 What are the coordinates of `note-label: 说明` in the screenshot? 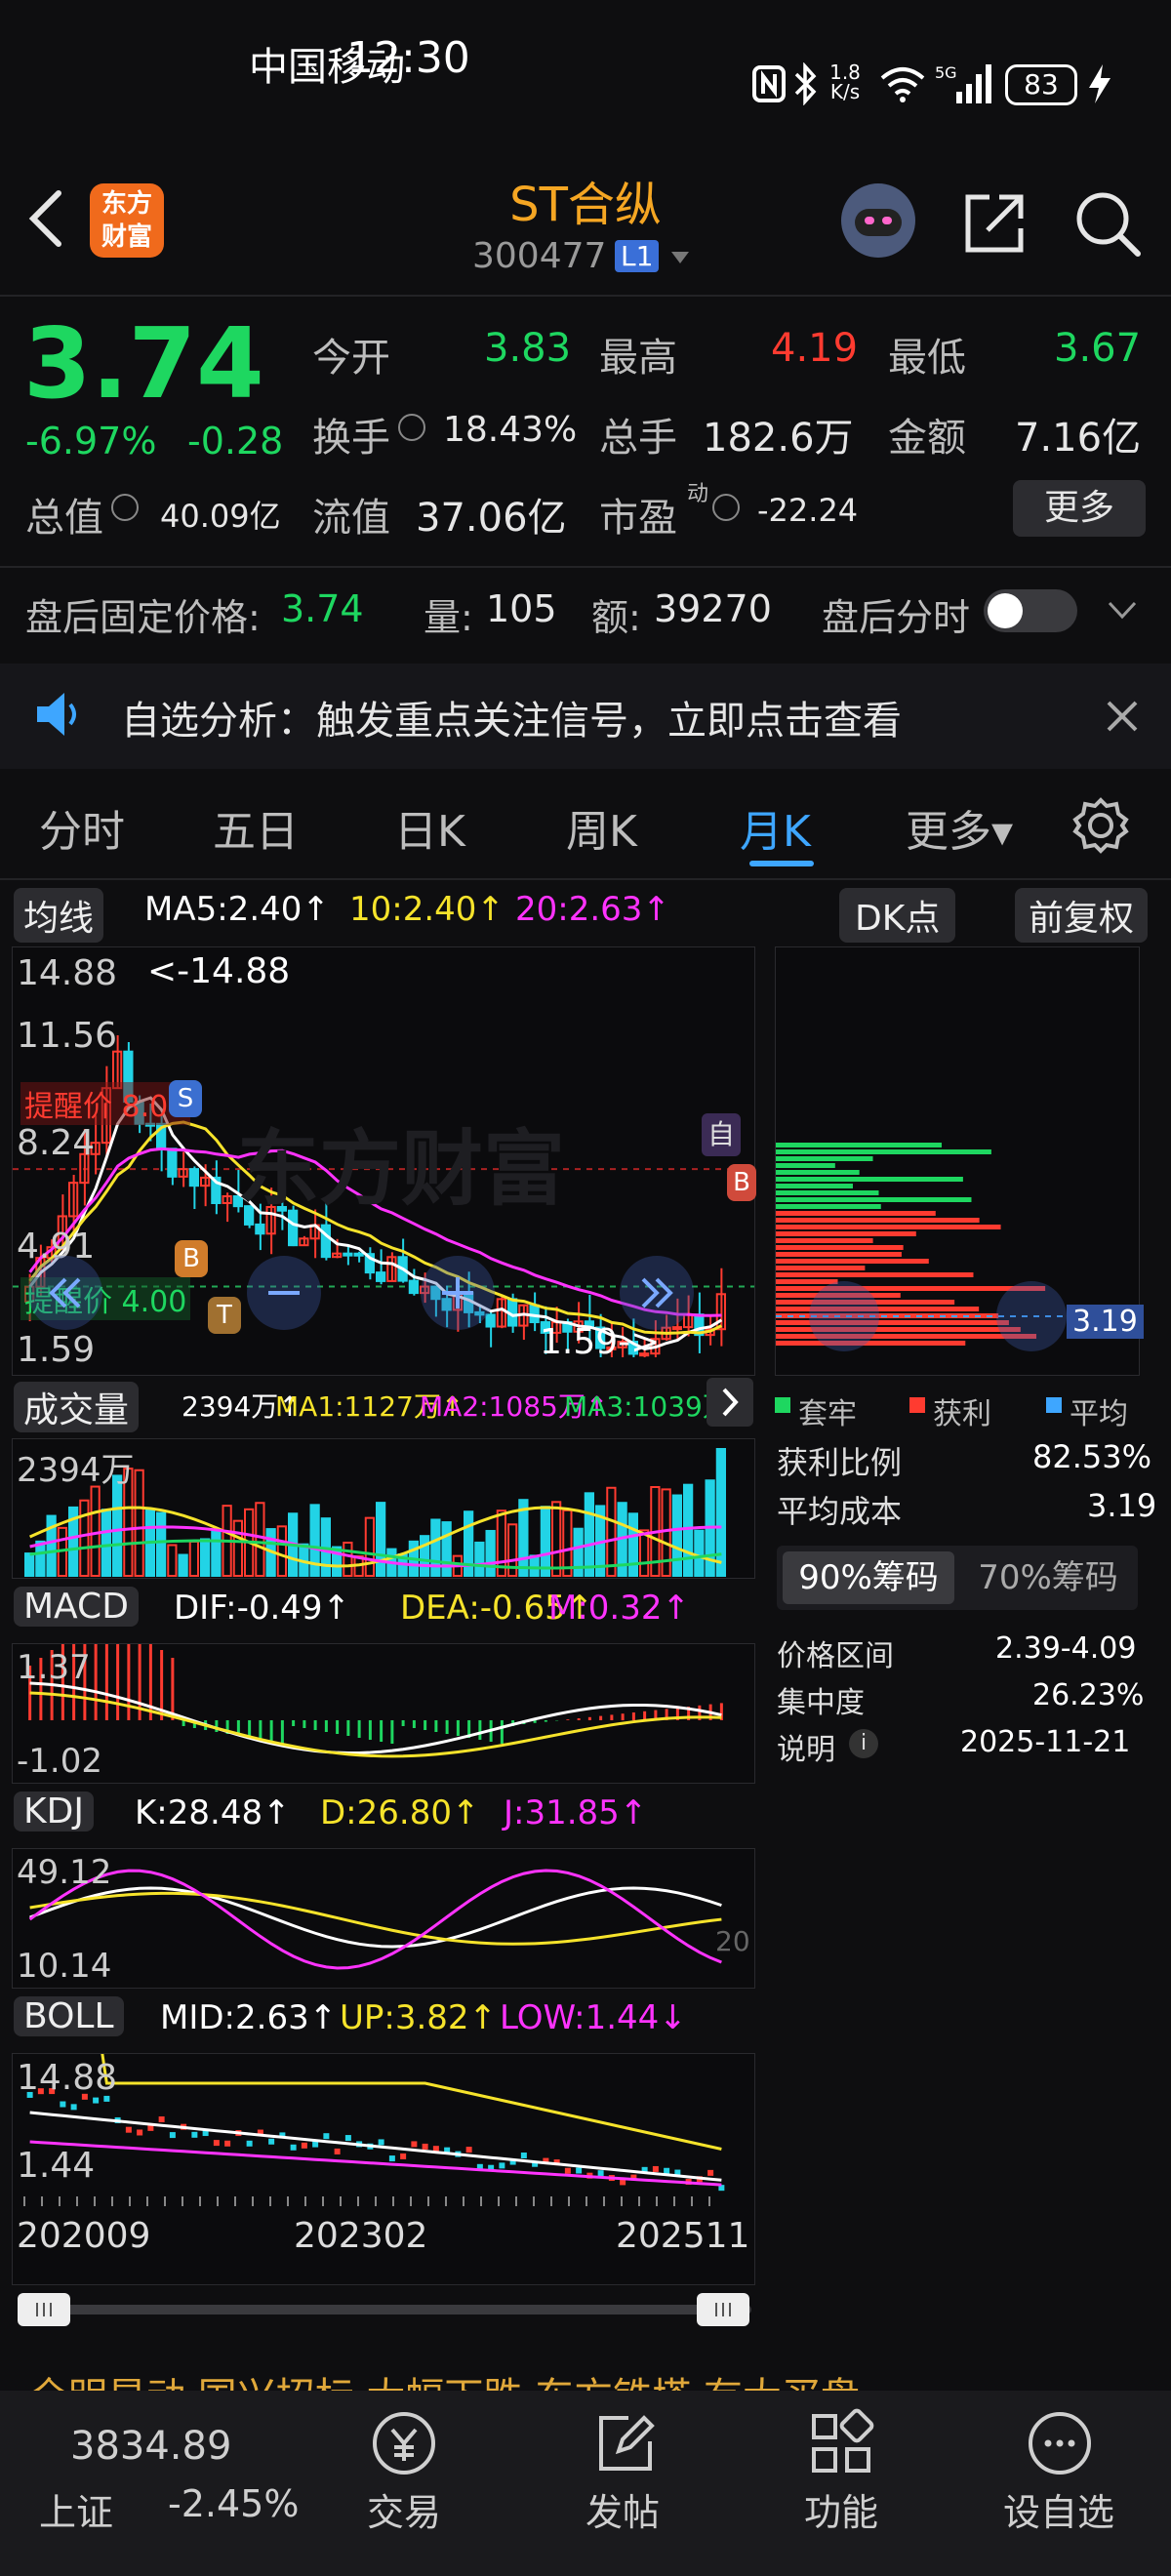 It's located at (806, 1750).